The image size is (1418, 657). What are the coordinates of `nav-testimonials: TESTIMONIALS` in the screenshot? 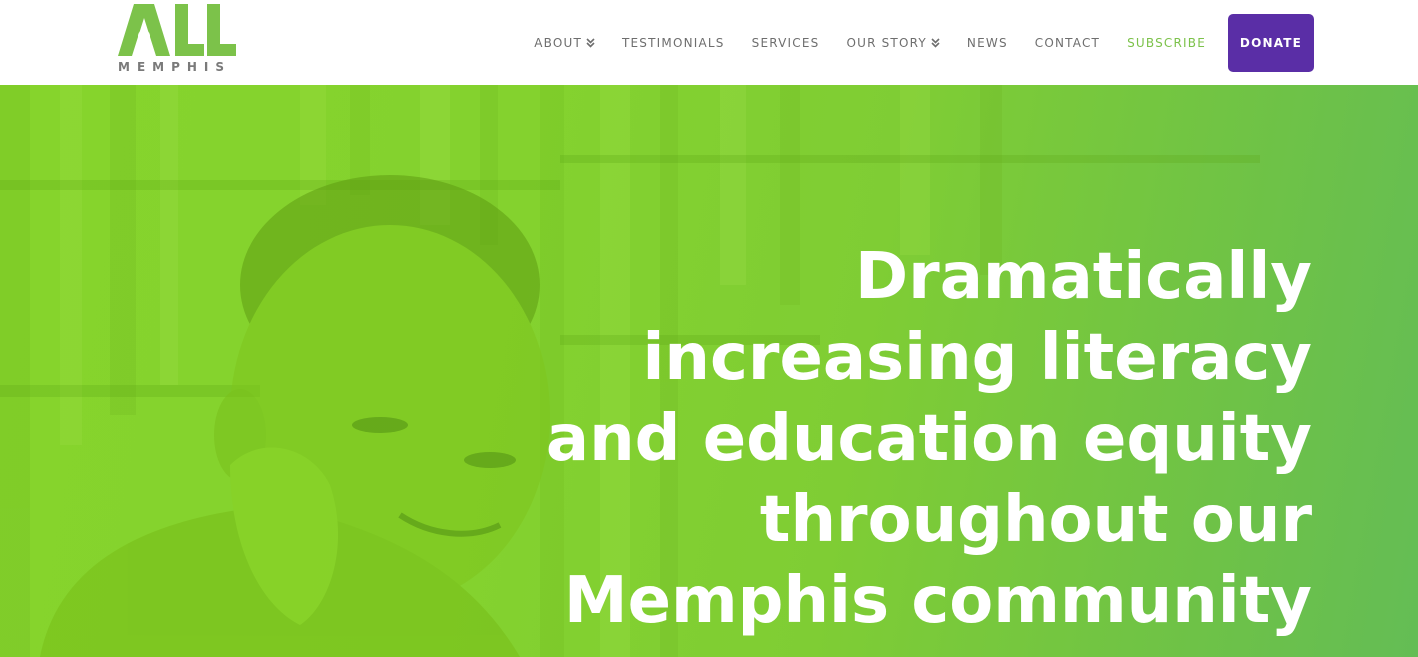 It's located at (673, 43).